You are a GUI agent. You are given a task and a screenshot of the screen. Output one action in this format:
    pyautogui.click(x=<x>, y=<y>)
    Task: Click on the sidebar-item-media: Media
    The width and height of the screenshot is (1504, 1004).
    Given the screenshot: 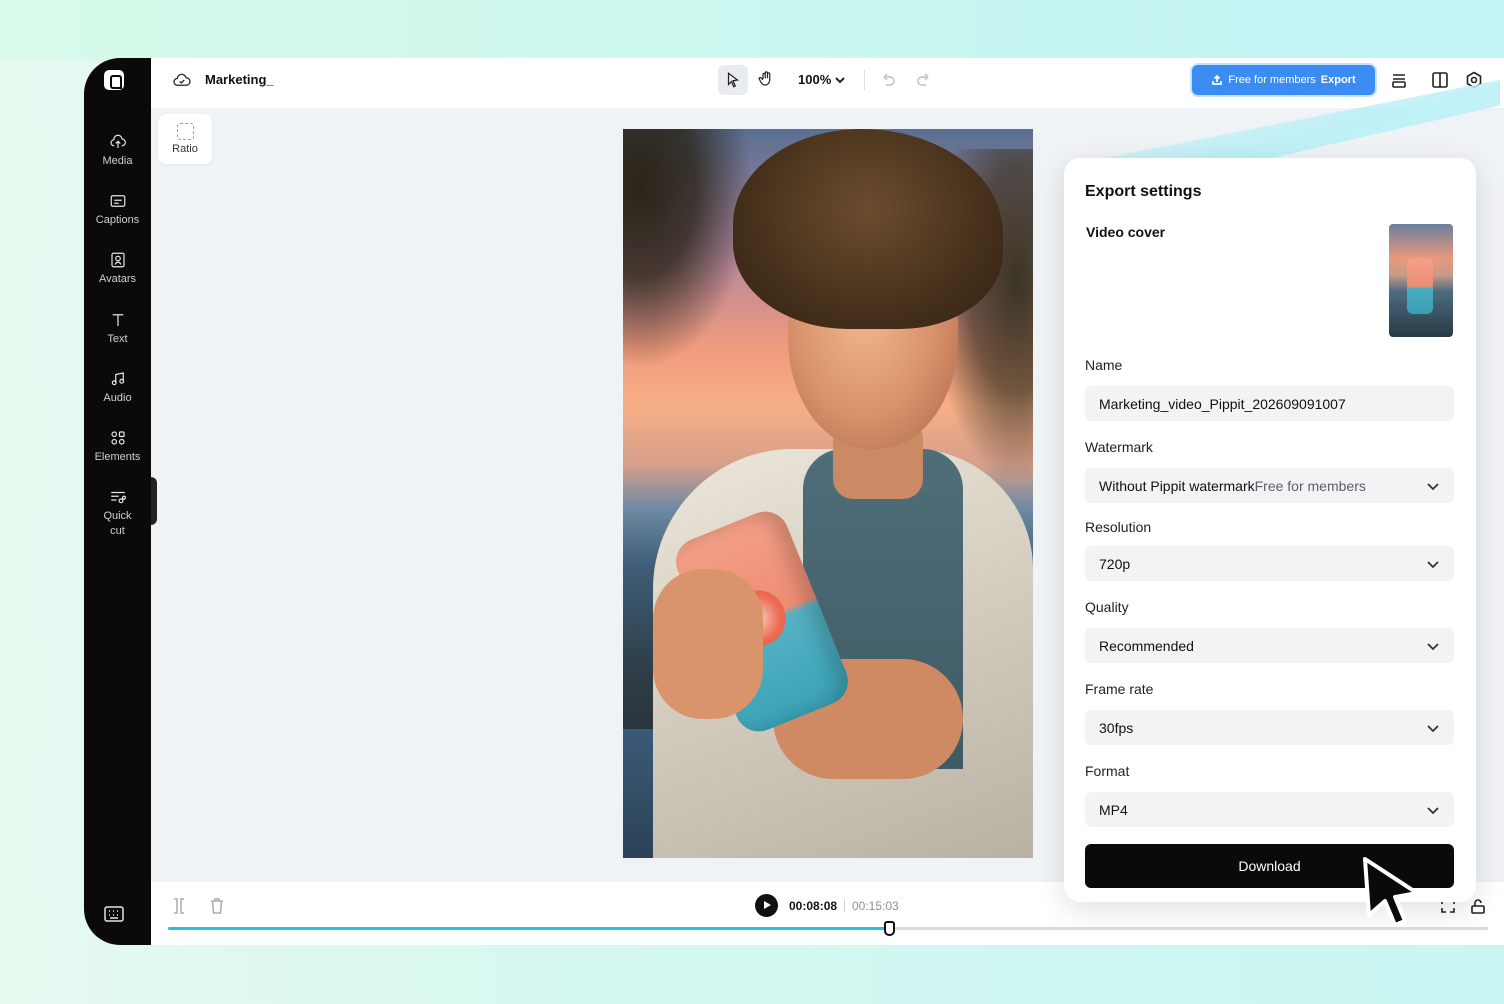 What is the action you would take?
    pyautogui.click(x=117, y=151)
    